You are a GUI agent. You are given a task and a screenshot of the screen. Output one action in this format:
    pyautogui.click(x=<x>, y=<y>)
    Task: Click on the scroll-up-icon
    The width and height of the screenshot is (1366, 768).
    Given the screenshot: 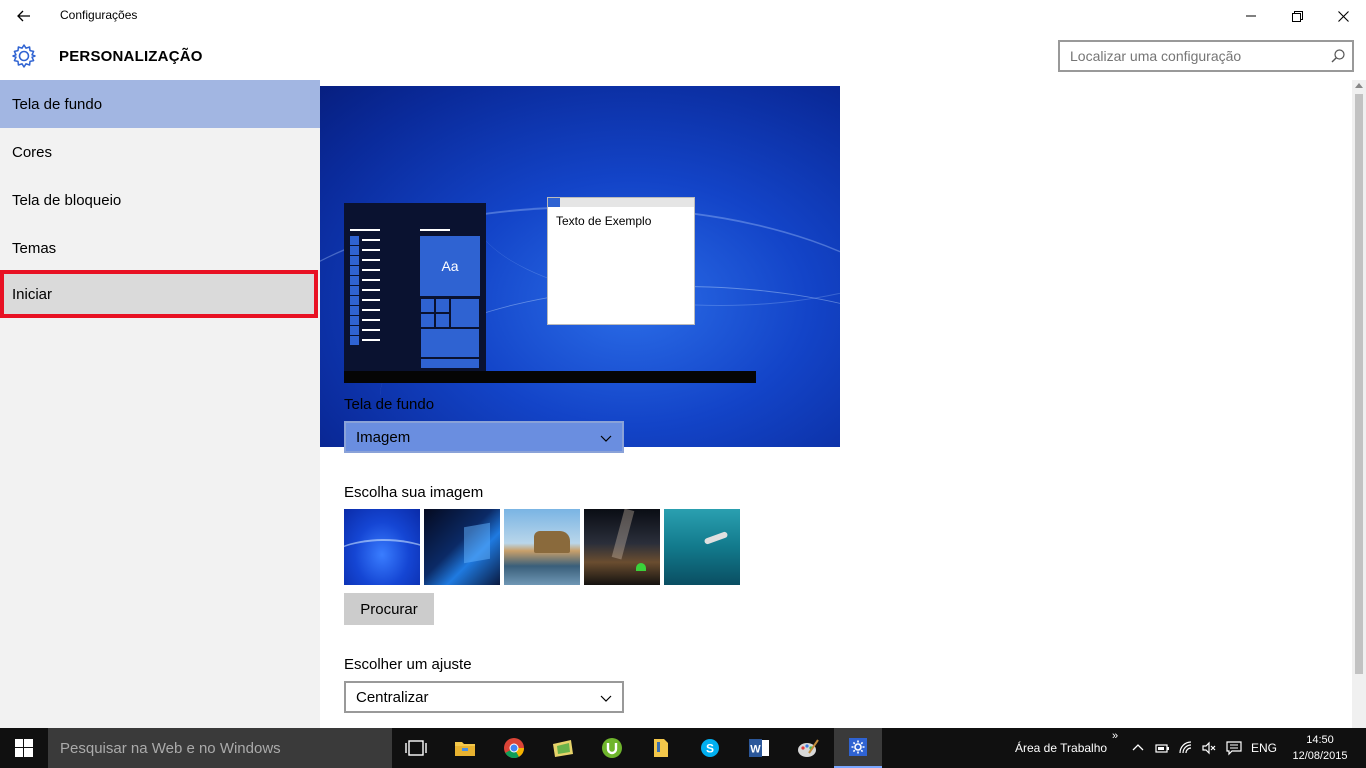 What is the action you would take?
    pyautogui.click(x=1359, y=85)
    